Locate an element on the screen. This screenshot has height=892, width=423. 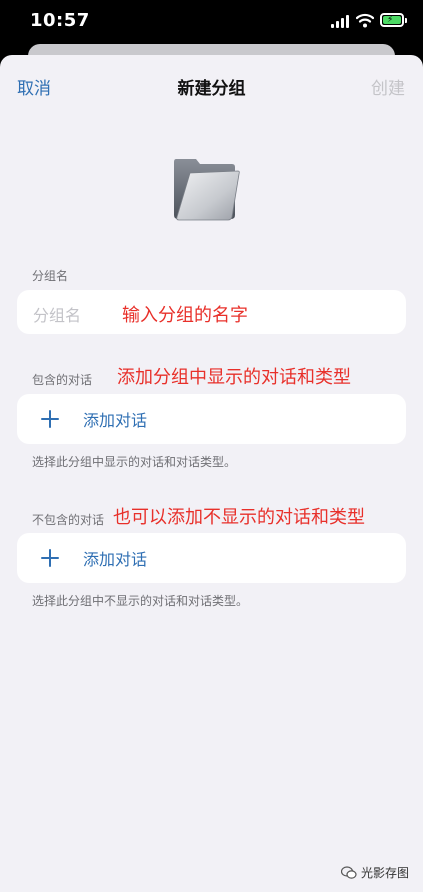
navigation-bar: 取消 新建分组 创建 is located at coordinates (211, 85).